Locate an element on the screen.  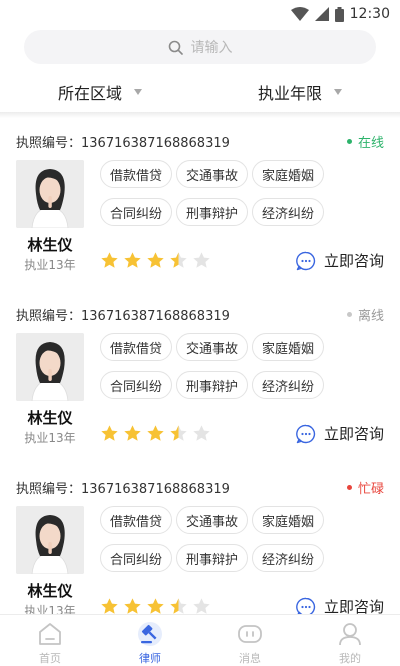
home-icon is located at coordinates (50, 634).